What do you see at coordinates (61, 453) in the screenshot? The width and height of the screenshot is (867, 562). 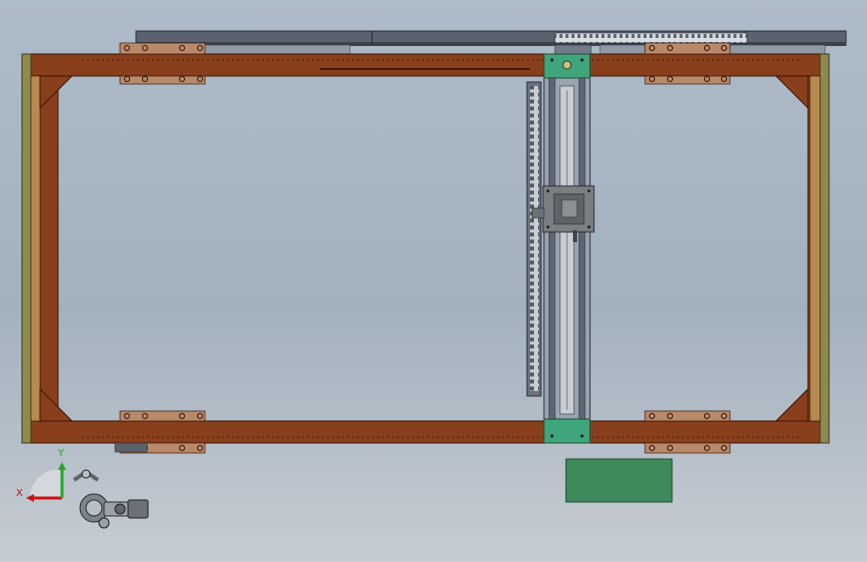 I see `axis-y-label: Y` at bounding box center [61, 453].